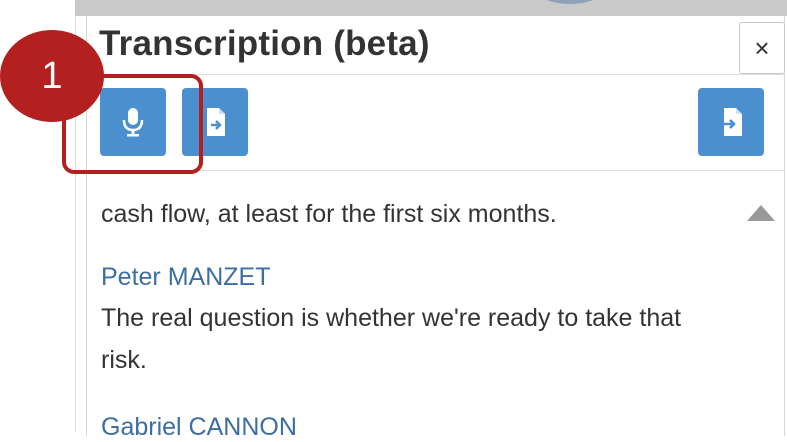  I want to click on speaker-name: Gabriel CANNON, so click(199, 427).